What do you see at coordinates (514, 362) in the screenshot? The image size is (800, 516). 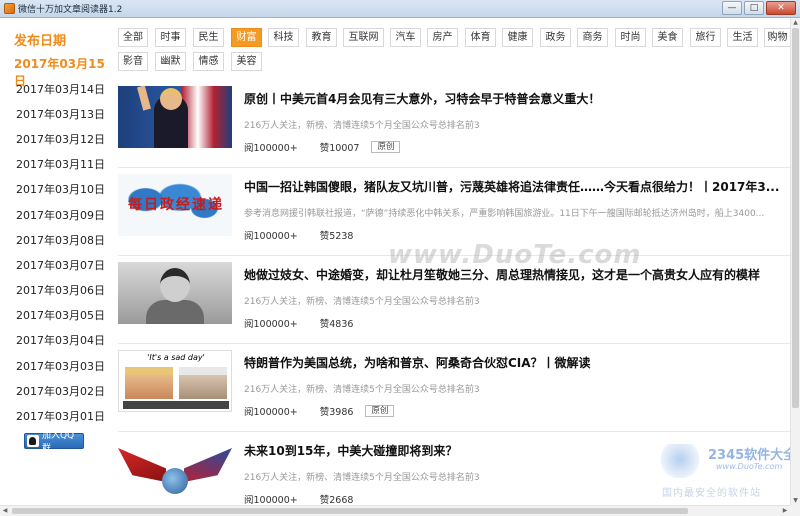 I see `article-title: 特朗普作为美国总统，为啥和普京、阿桑奇合伙怼CIA？丨微解读` at bounding box center [514, 362].